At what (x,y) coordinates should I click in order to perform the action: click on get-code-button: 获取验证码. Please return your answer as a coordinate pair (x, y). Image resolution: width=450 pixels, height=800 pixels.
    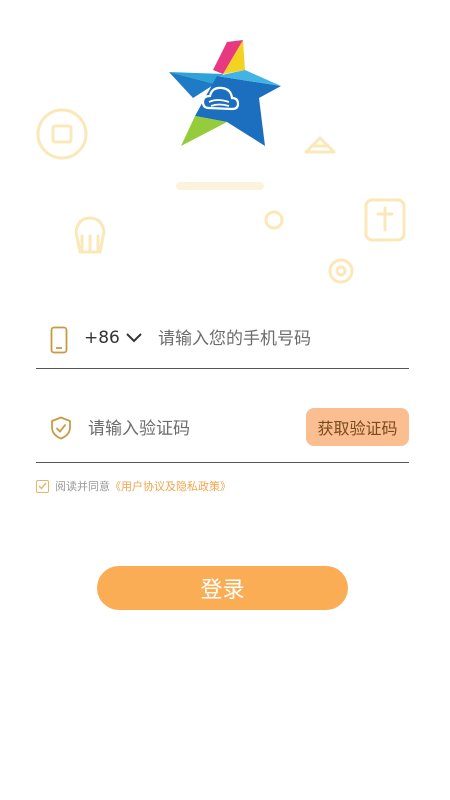
    Looking at the image, I should click on (357, 427).